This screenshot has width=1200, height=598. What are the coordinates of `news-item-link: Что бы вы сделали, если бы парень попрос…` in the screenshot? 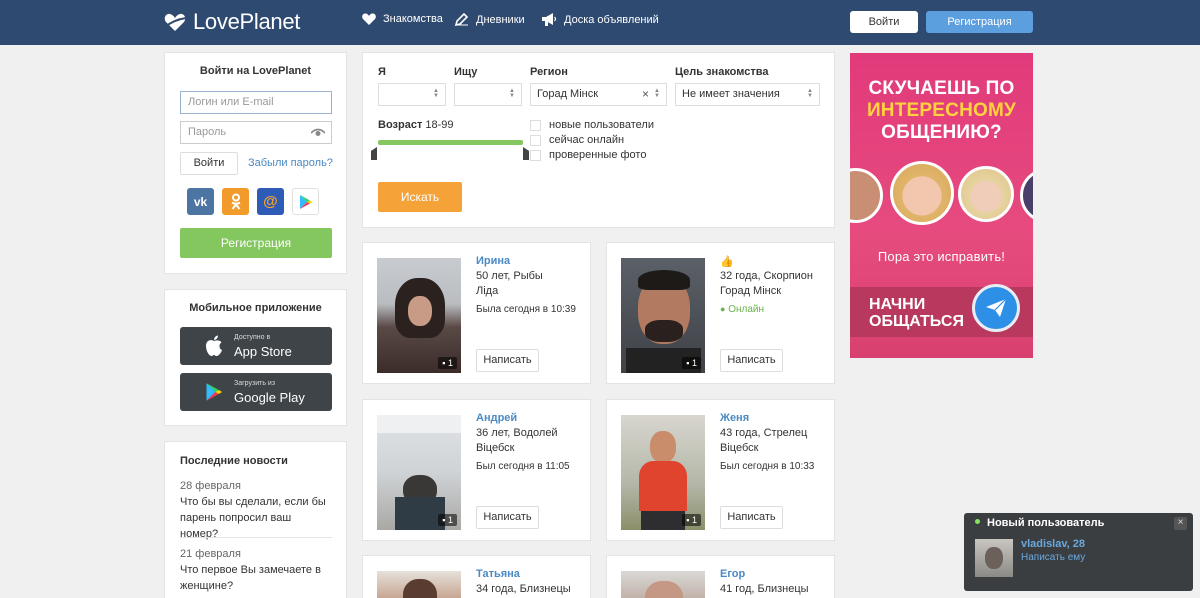 It's located at (255, 518).